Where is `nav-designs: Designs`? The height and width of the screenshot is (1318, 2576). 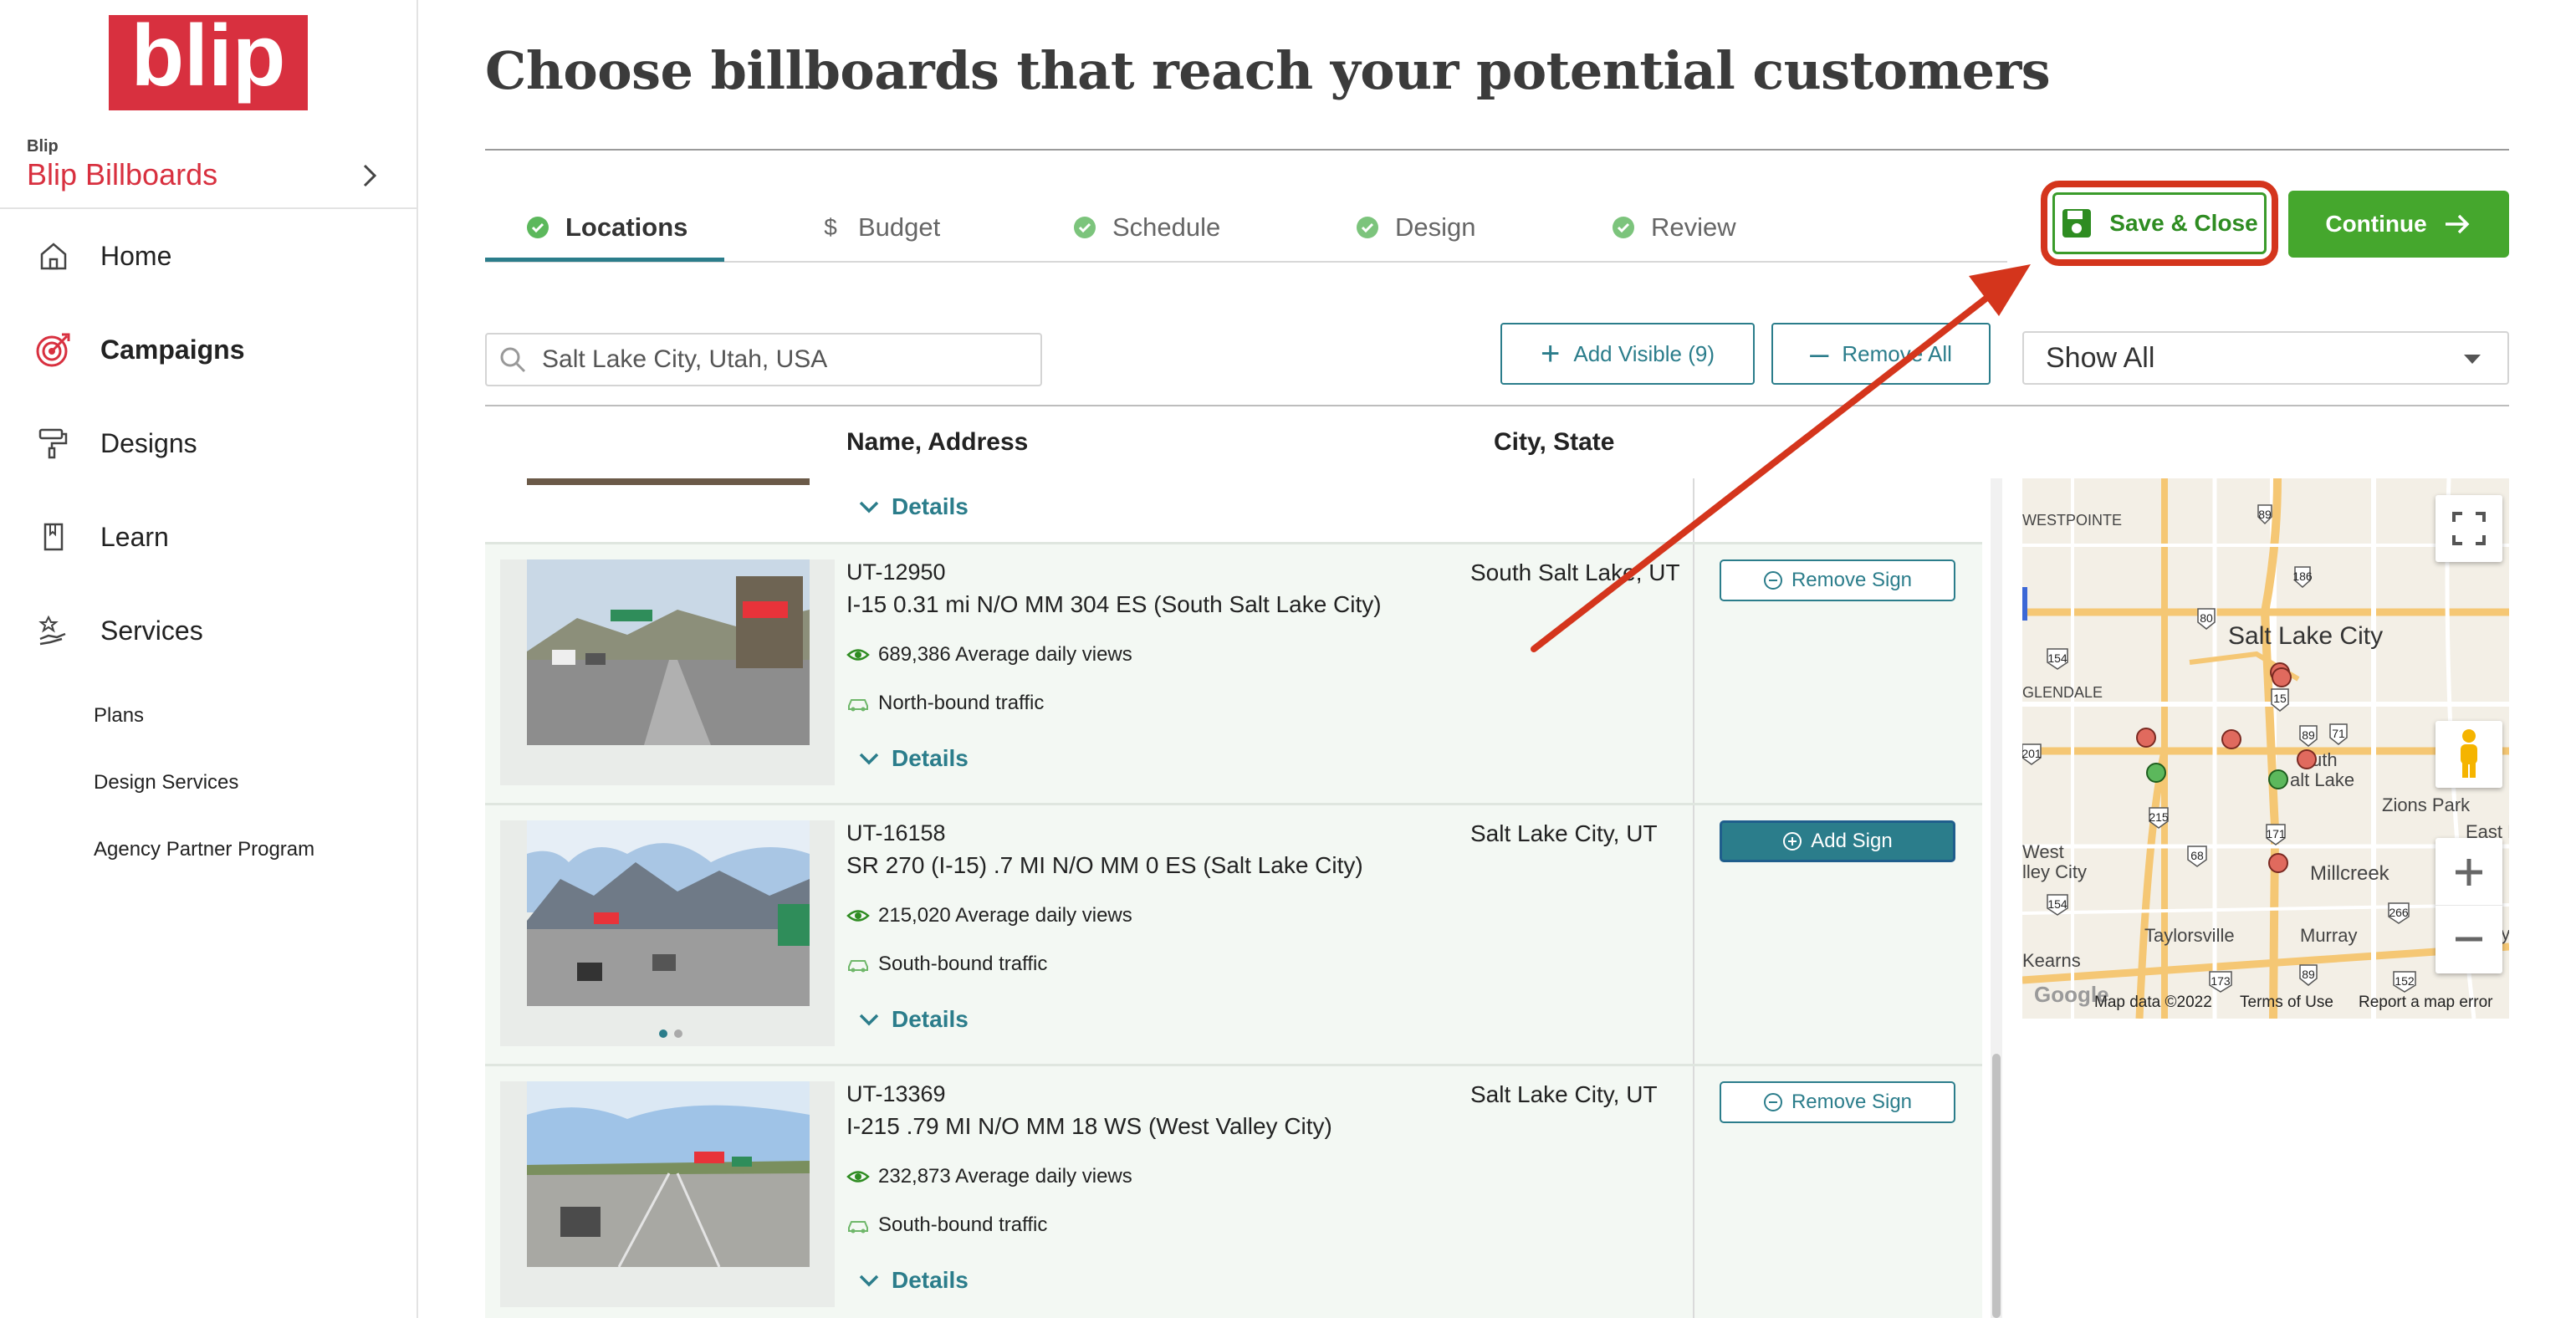
nav-designs: Designs is located at coordinates (115, 443).